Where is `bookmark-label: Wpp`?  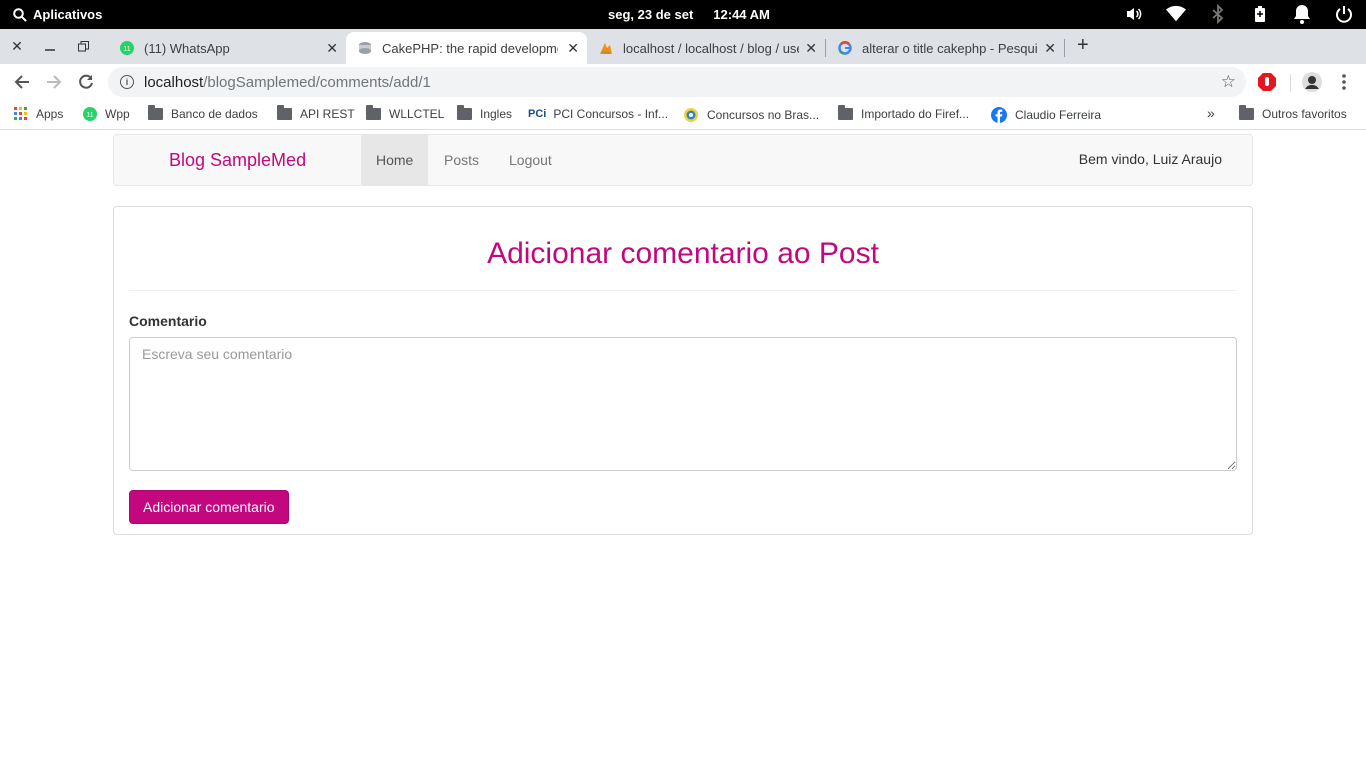
bookmark-label: Wpp is located at coordinates (117, 114).